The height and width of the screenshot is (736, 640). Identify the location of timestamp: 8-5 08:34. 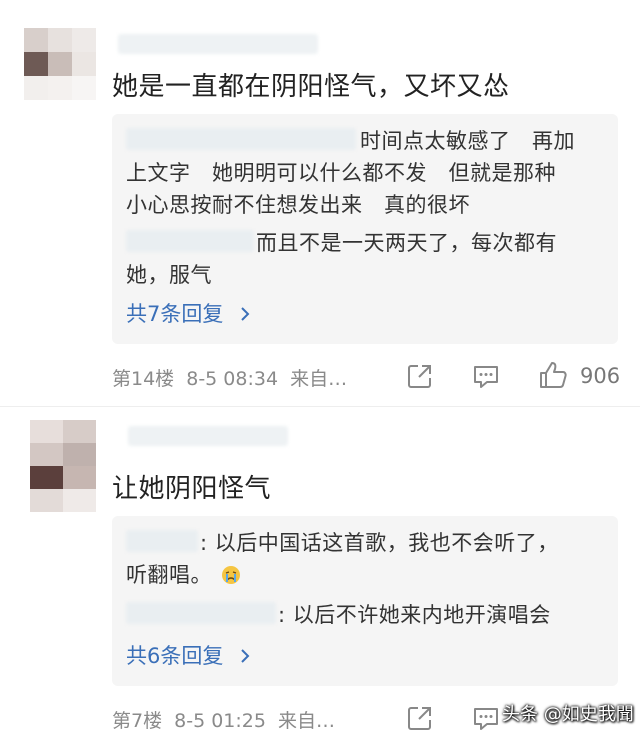
(232, 379).